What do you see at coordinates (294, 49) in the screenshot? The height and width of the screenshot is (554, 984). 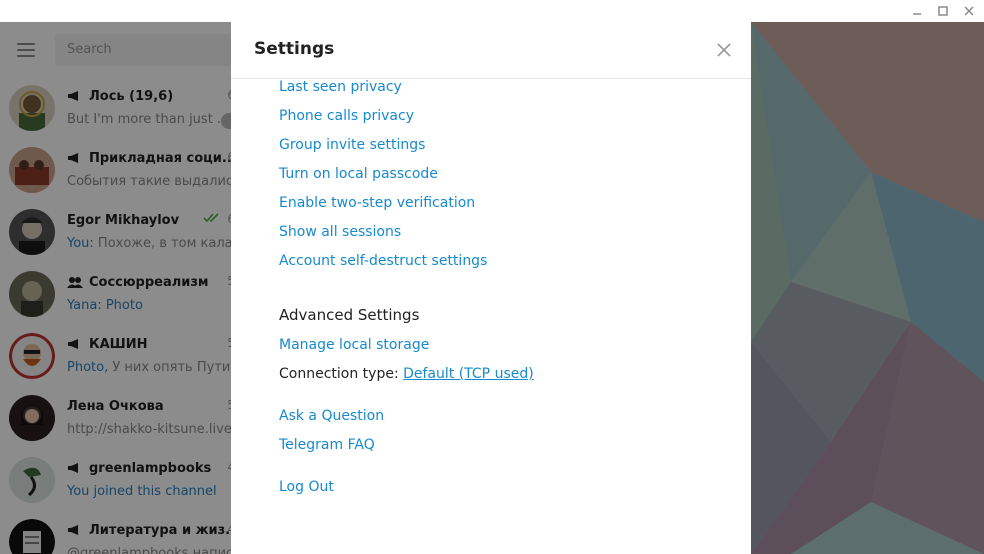 I see `dialog-title: Settings` at bounding box center [294, 49].